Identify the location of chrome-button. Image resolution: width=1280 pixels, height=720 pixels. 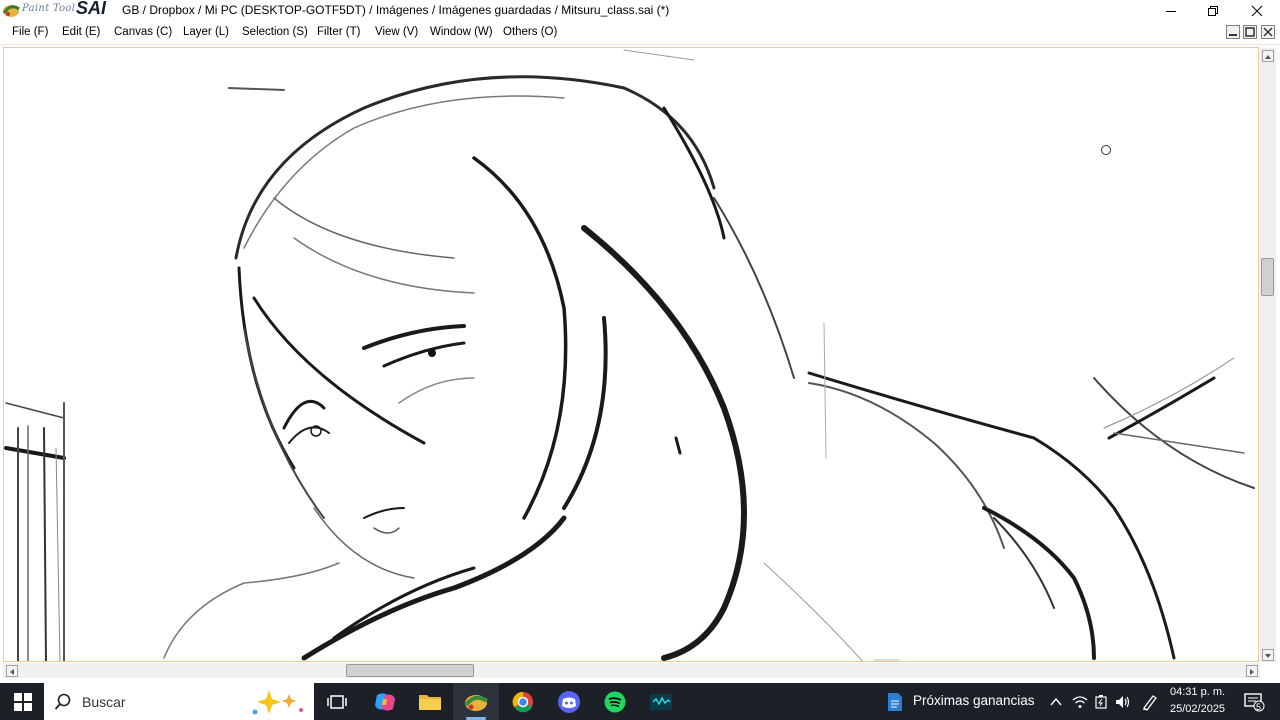
(523, 701).